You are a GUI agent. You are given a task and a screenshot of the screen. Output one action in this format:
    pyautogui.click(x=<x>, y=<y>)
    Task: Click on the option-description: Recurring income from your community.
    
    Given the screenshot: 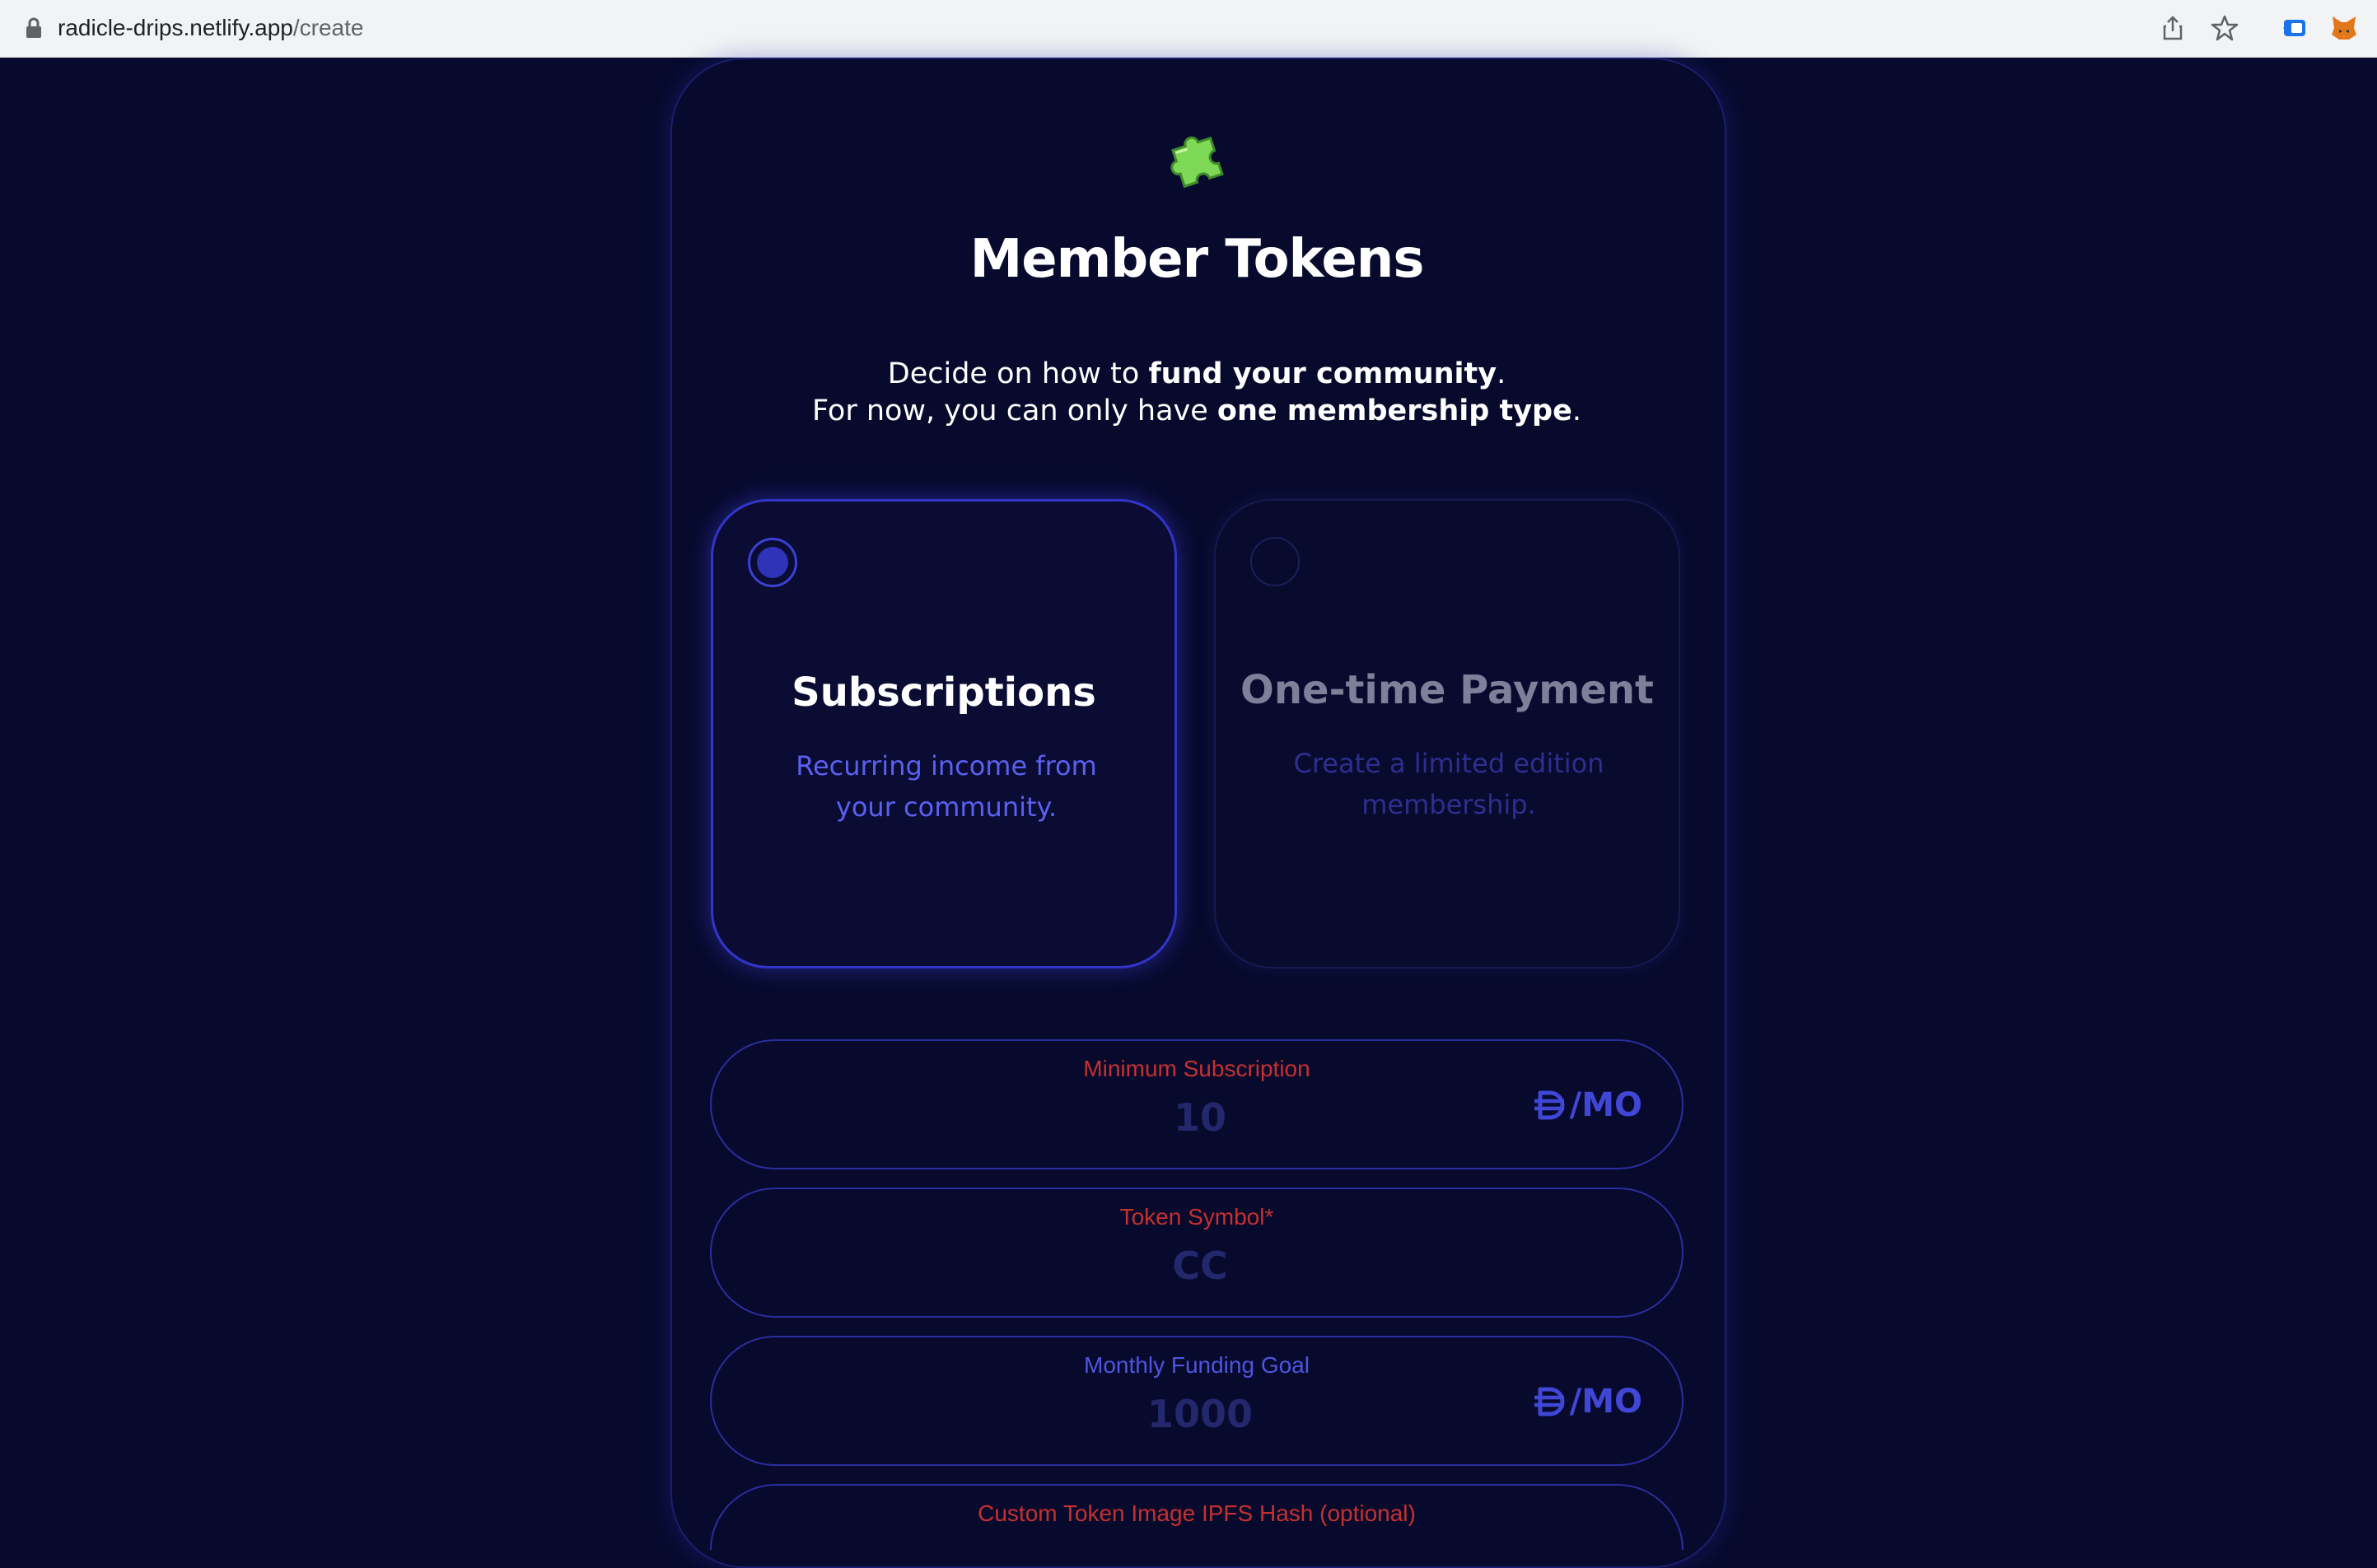 What is the action you would take?
    pyautogui.click(x=947, y=786)
    